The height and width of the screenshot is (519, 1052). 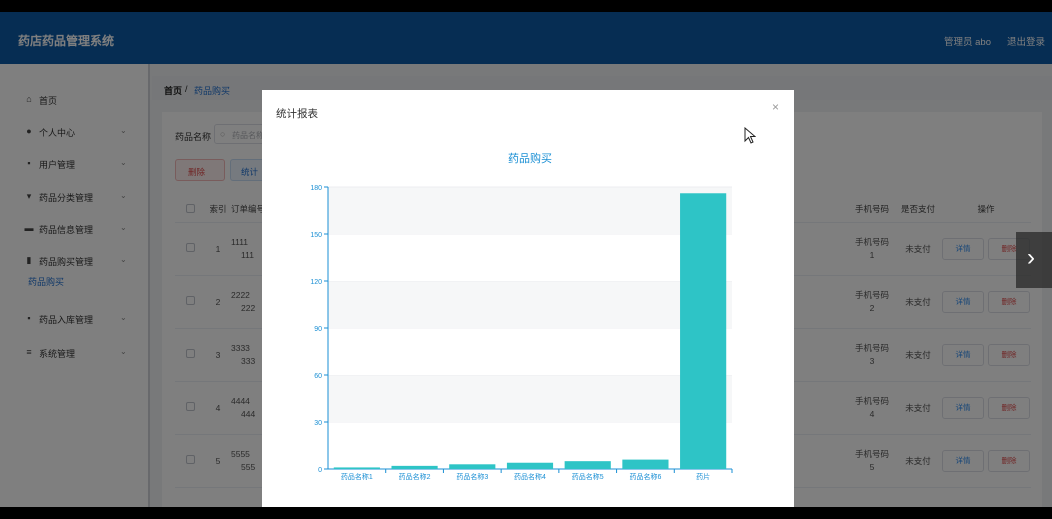 What do you see at coordinates (530, 476) in the screenshot?
I see `x-tick-label: 药品名称4` at bounding box center [530, 476].